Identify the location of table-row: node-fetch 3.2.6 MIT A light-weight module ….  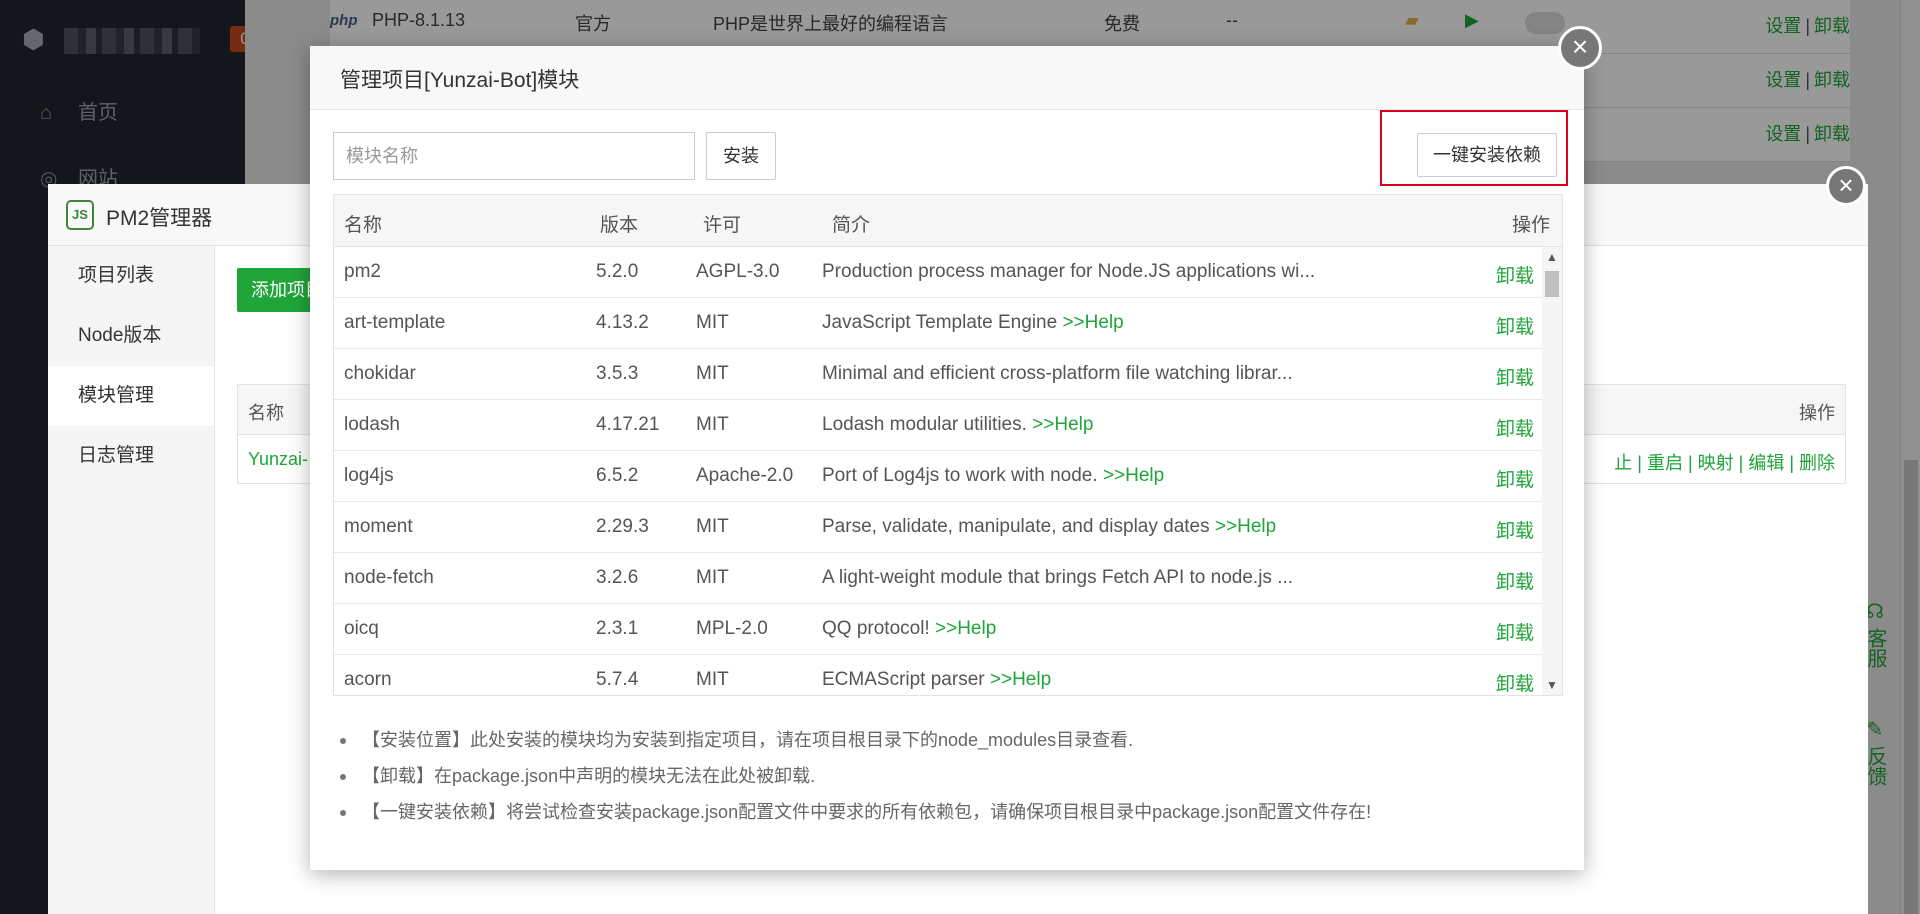
(938, 578).